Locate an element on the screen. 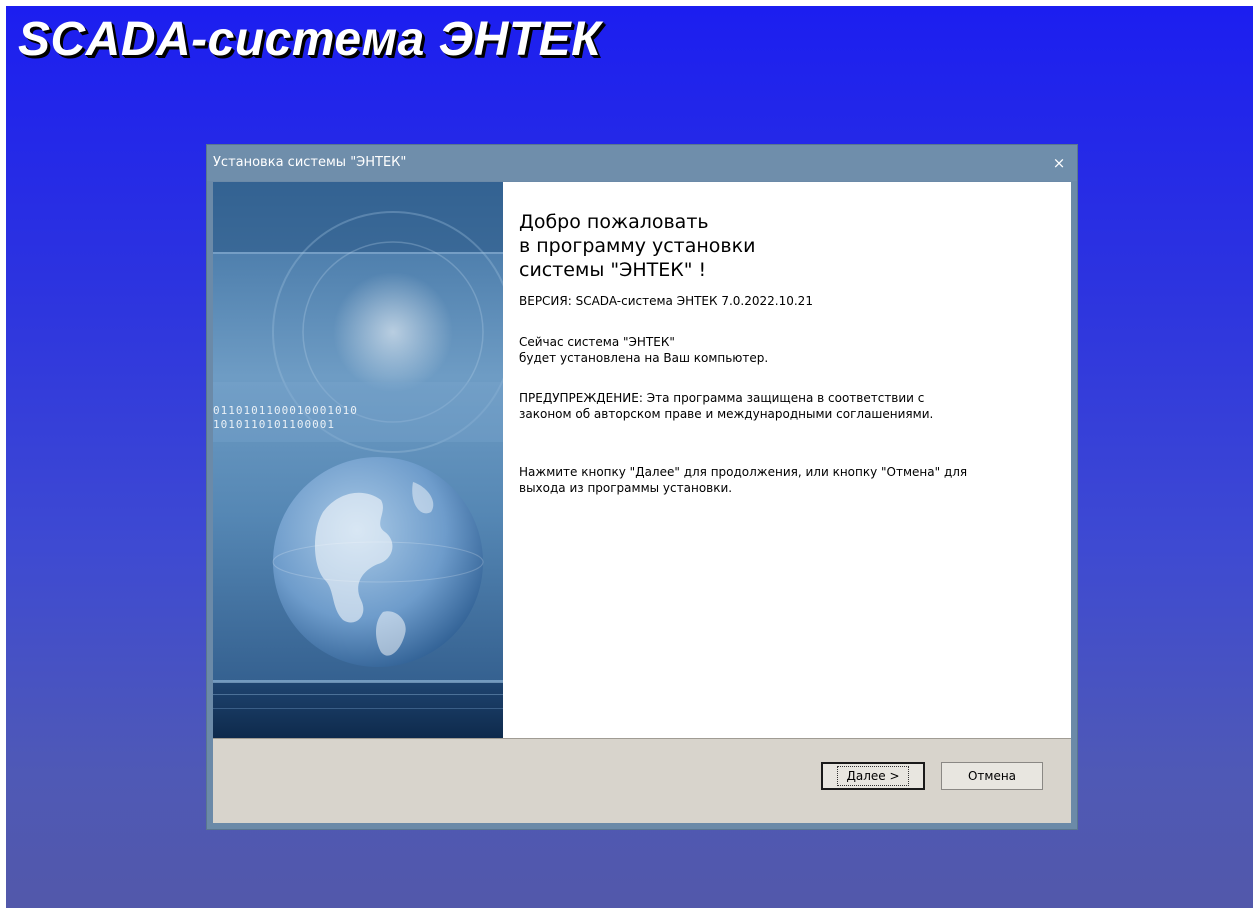  window-titlebar: Установка системы "ЭНТЕК" × is located at coordinates (642, 163).